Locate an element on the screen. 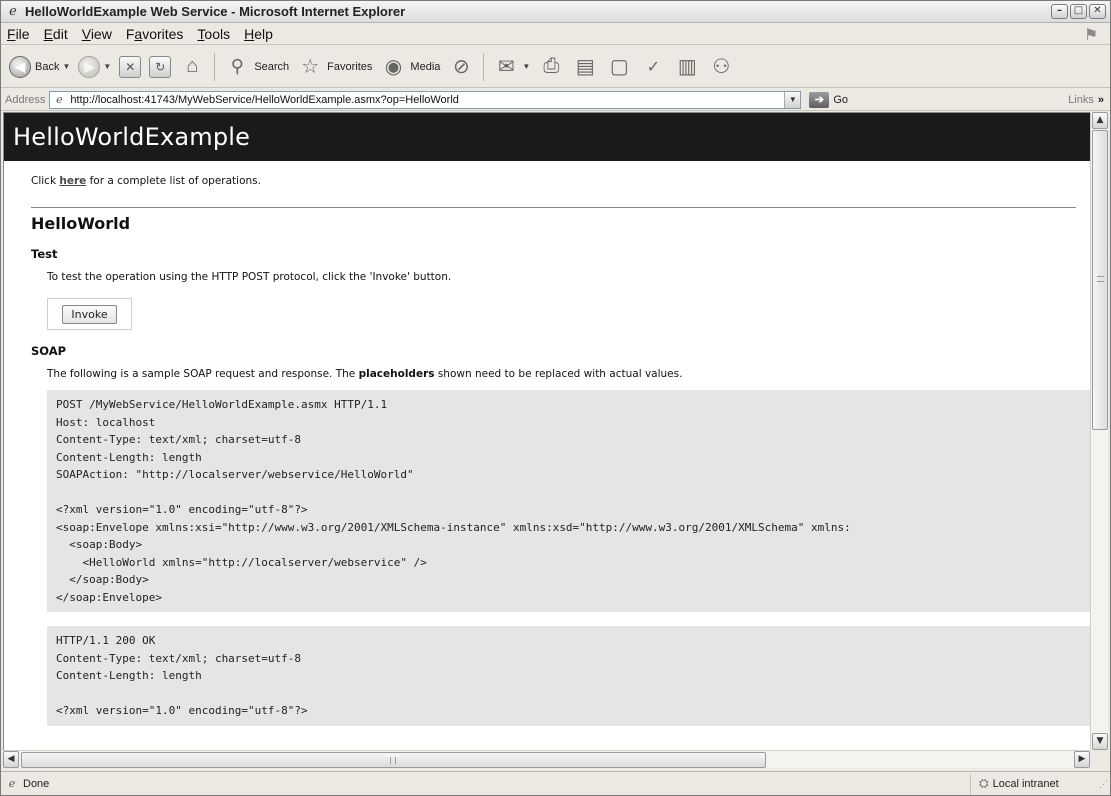 The image size is (1111, 796). media-label: Media is located at coordinates (425, 66).